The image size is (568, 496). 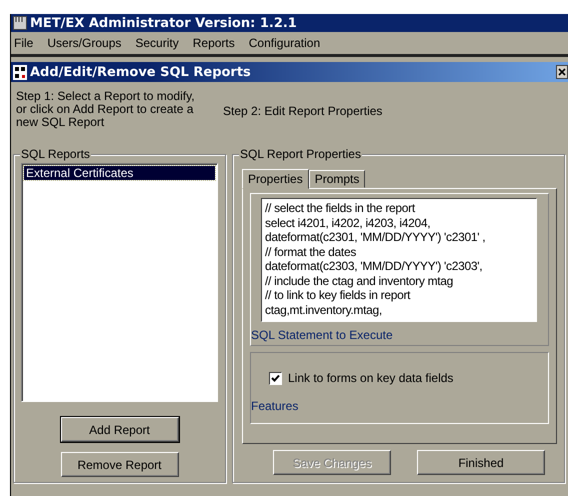 What do you see at coordinates (157, 43) in the screenshot?
I see `menu-item: Security` at bounding box center [157, 43].